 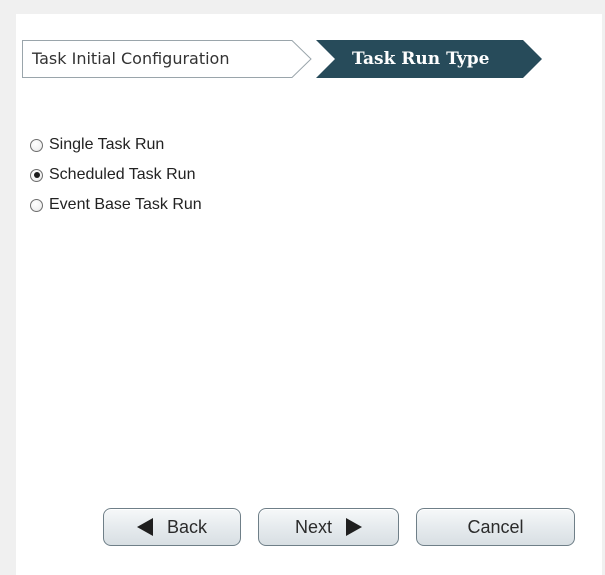 I want to click on radio-option-single-task-run: Single Task Run, so click(x=116, y=145).